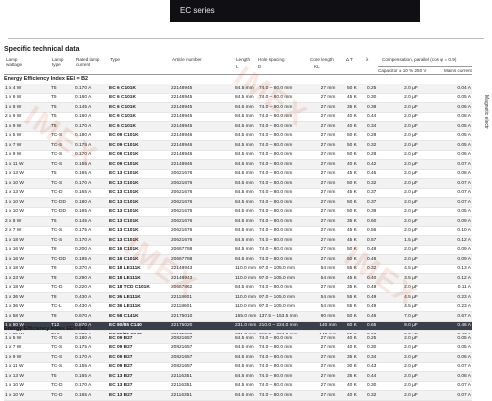  I want to click on cell-hole-spacing: 210.0 – 224.0 mm, so click(284, 326).